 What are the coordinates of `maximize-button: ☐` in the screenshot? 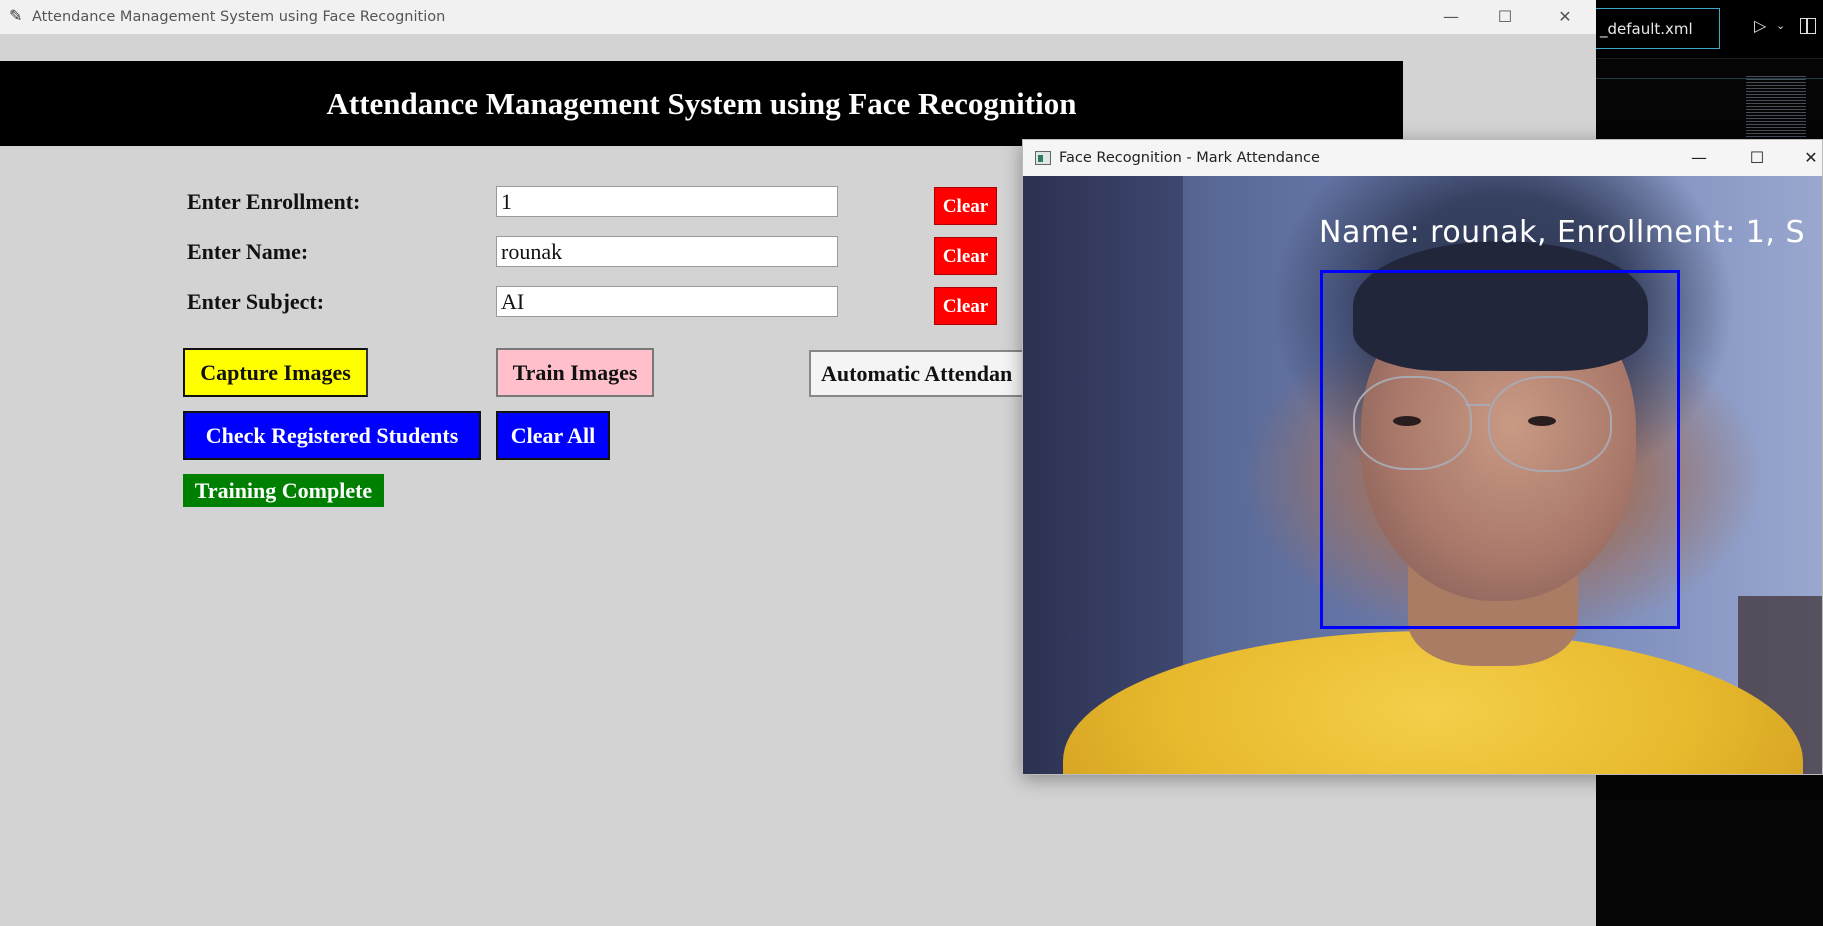 It's located at (1505, 17).